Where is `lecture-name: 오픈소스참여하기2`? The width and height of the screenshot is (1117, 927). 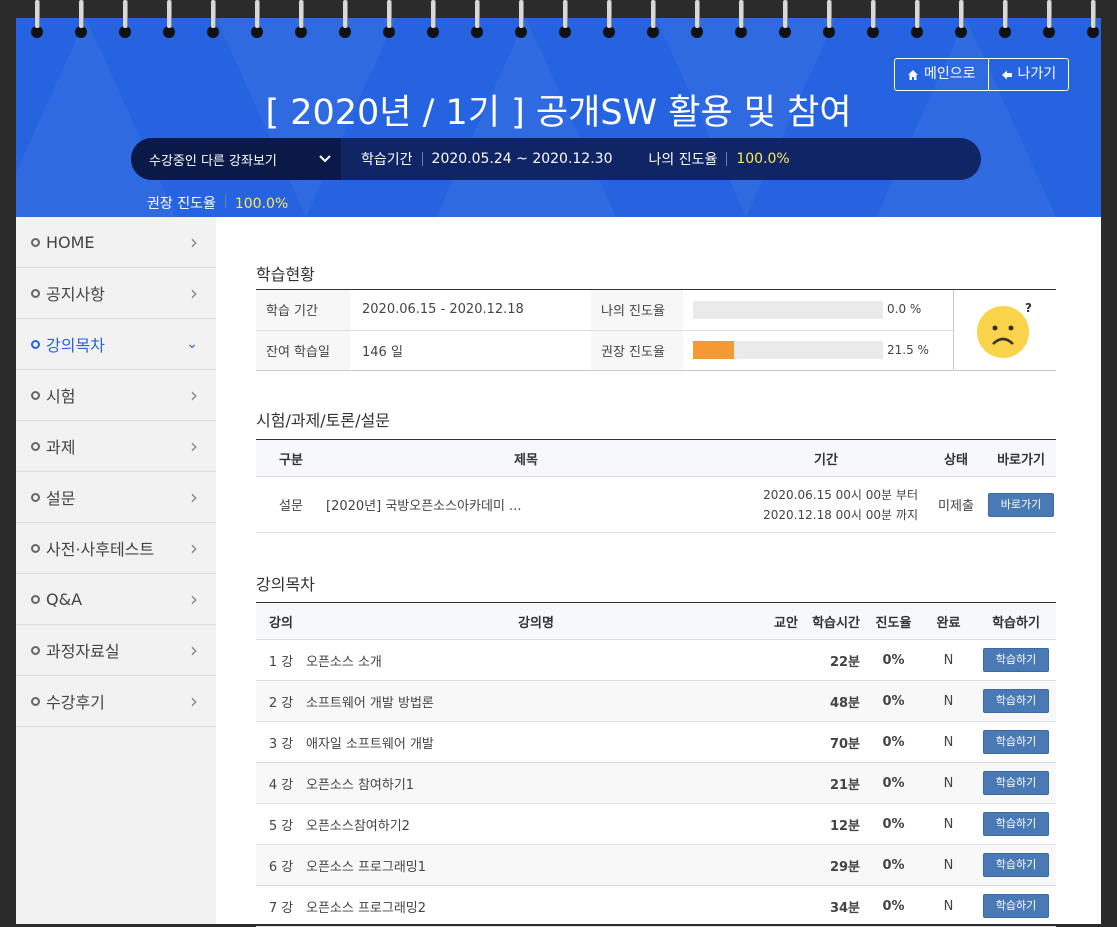 lecture-name: 오픈소스참여하기2 is located at coordinates (536, 824).